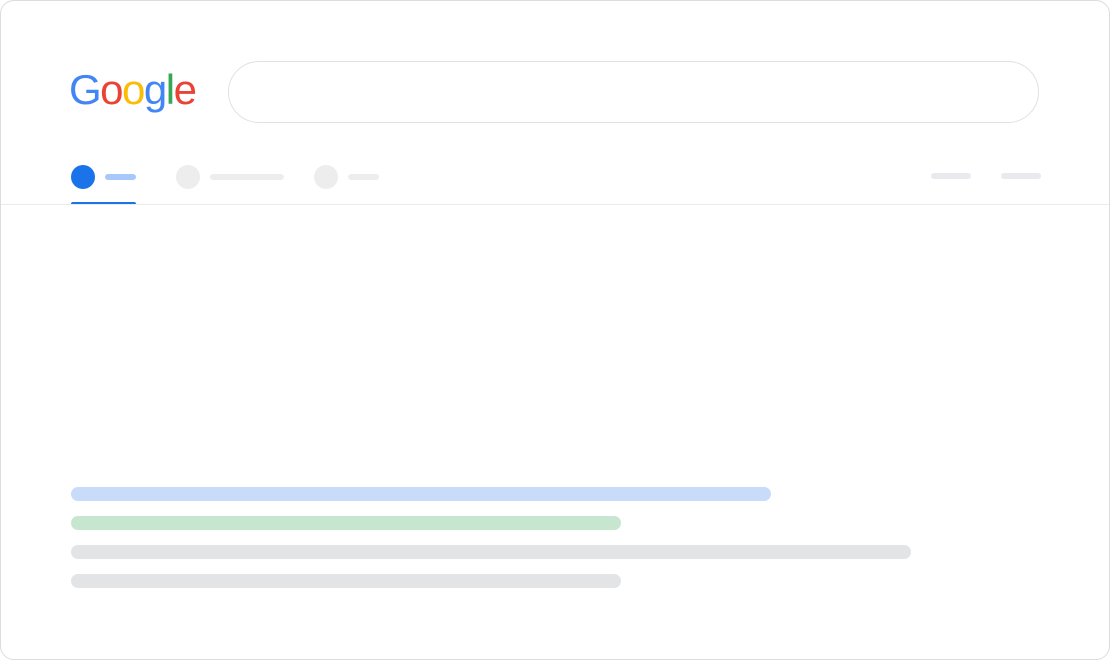 This screenshot has height=660, width=1110. What do you see at coordinates (247, 177) in the screenshot?
I see `tab-second-label-placeholder` at bounding box center [247, 177].